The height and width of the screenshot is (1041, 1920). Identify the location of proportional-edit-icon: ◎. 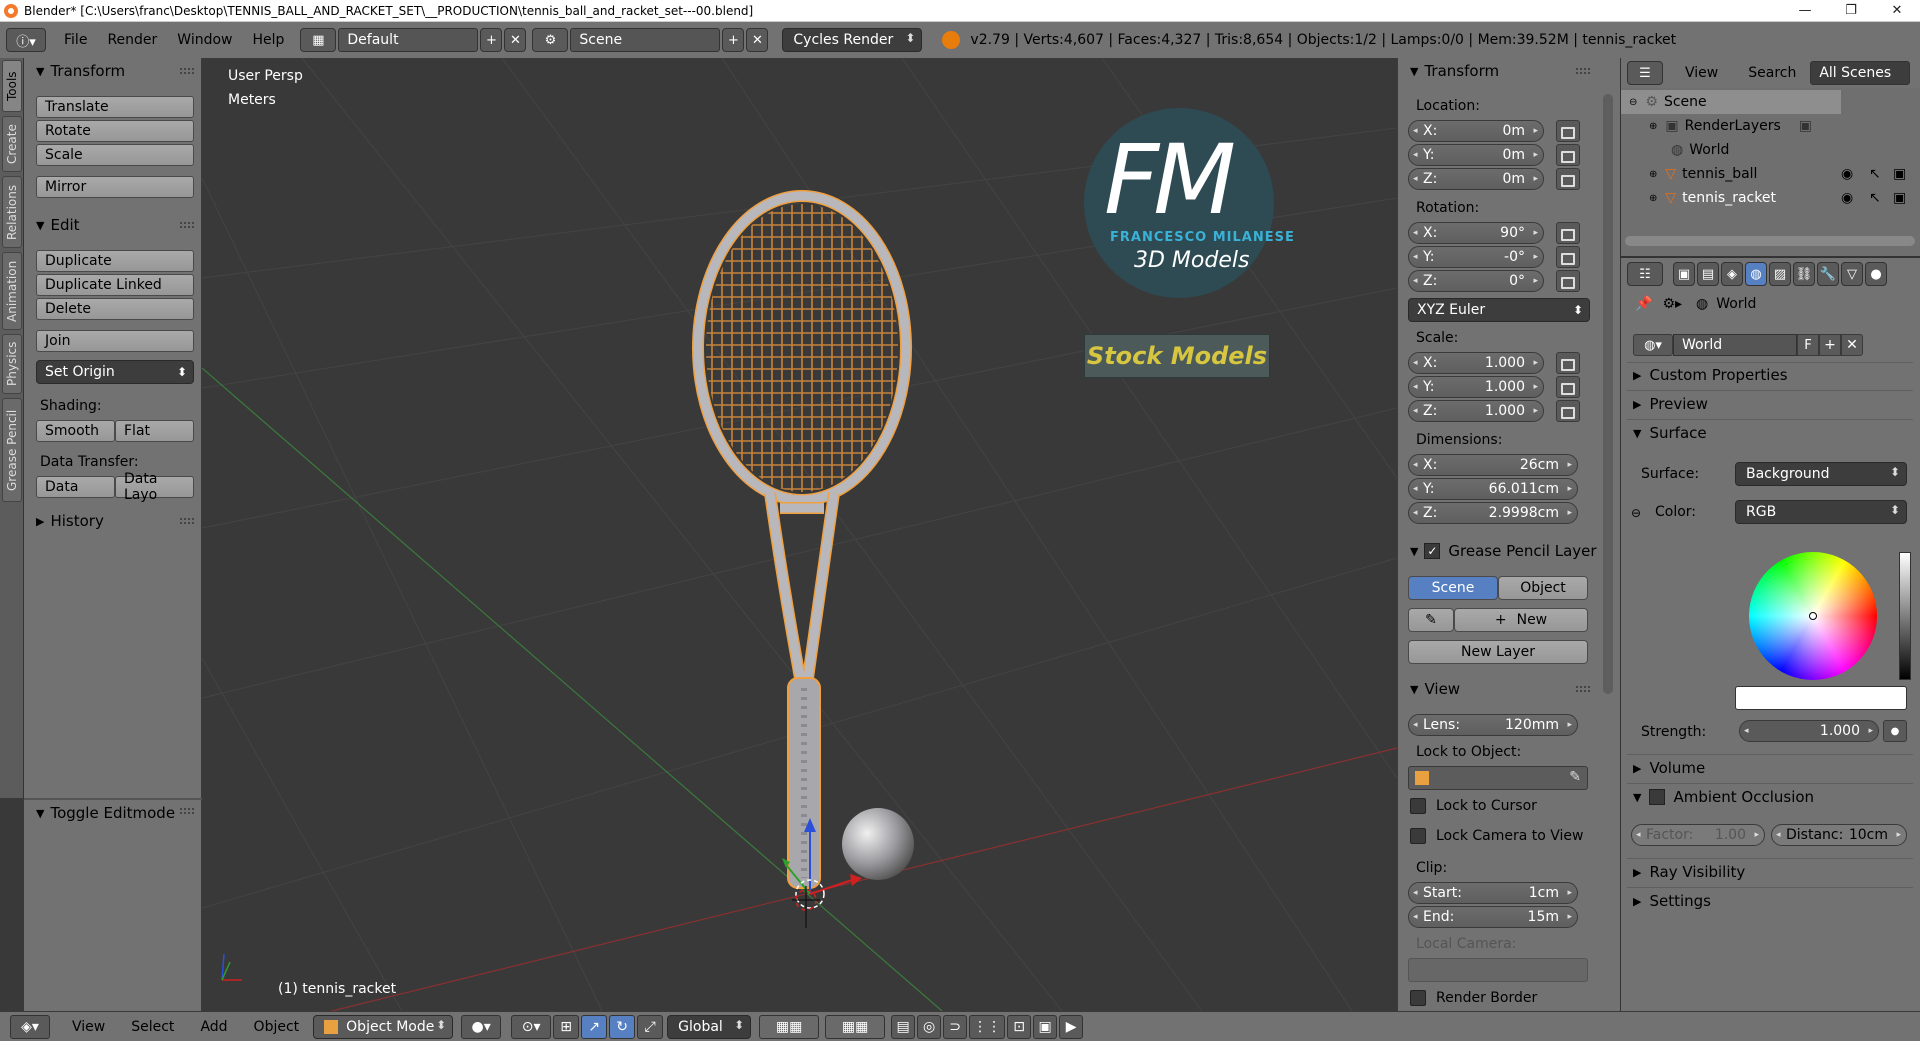
(929, 1026).